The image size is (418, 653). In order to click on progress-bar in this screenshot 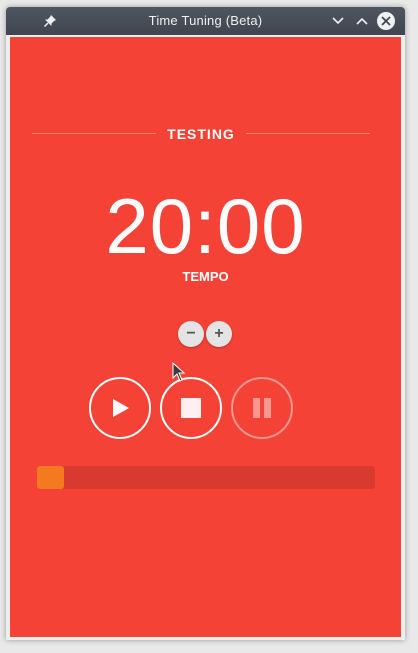, I will do `click(206, 477)`.